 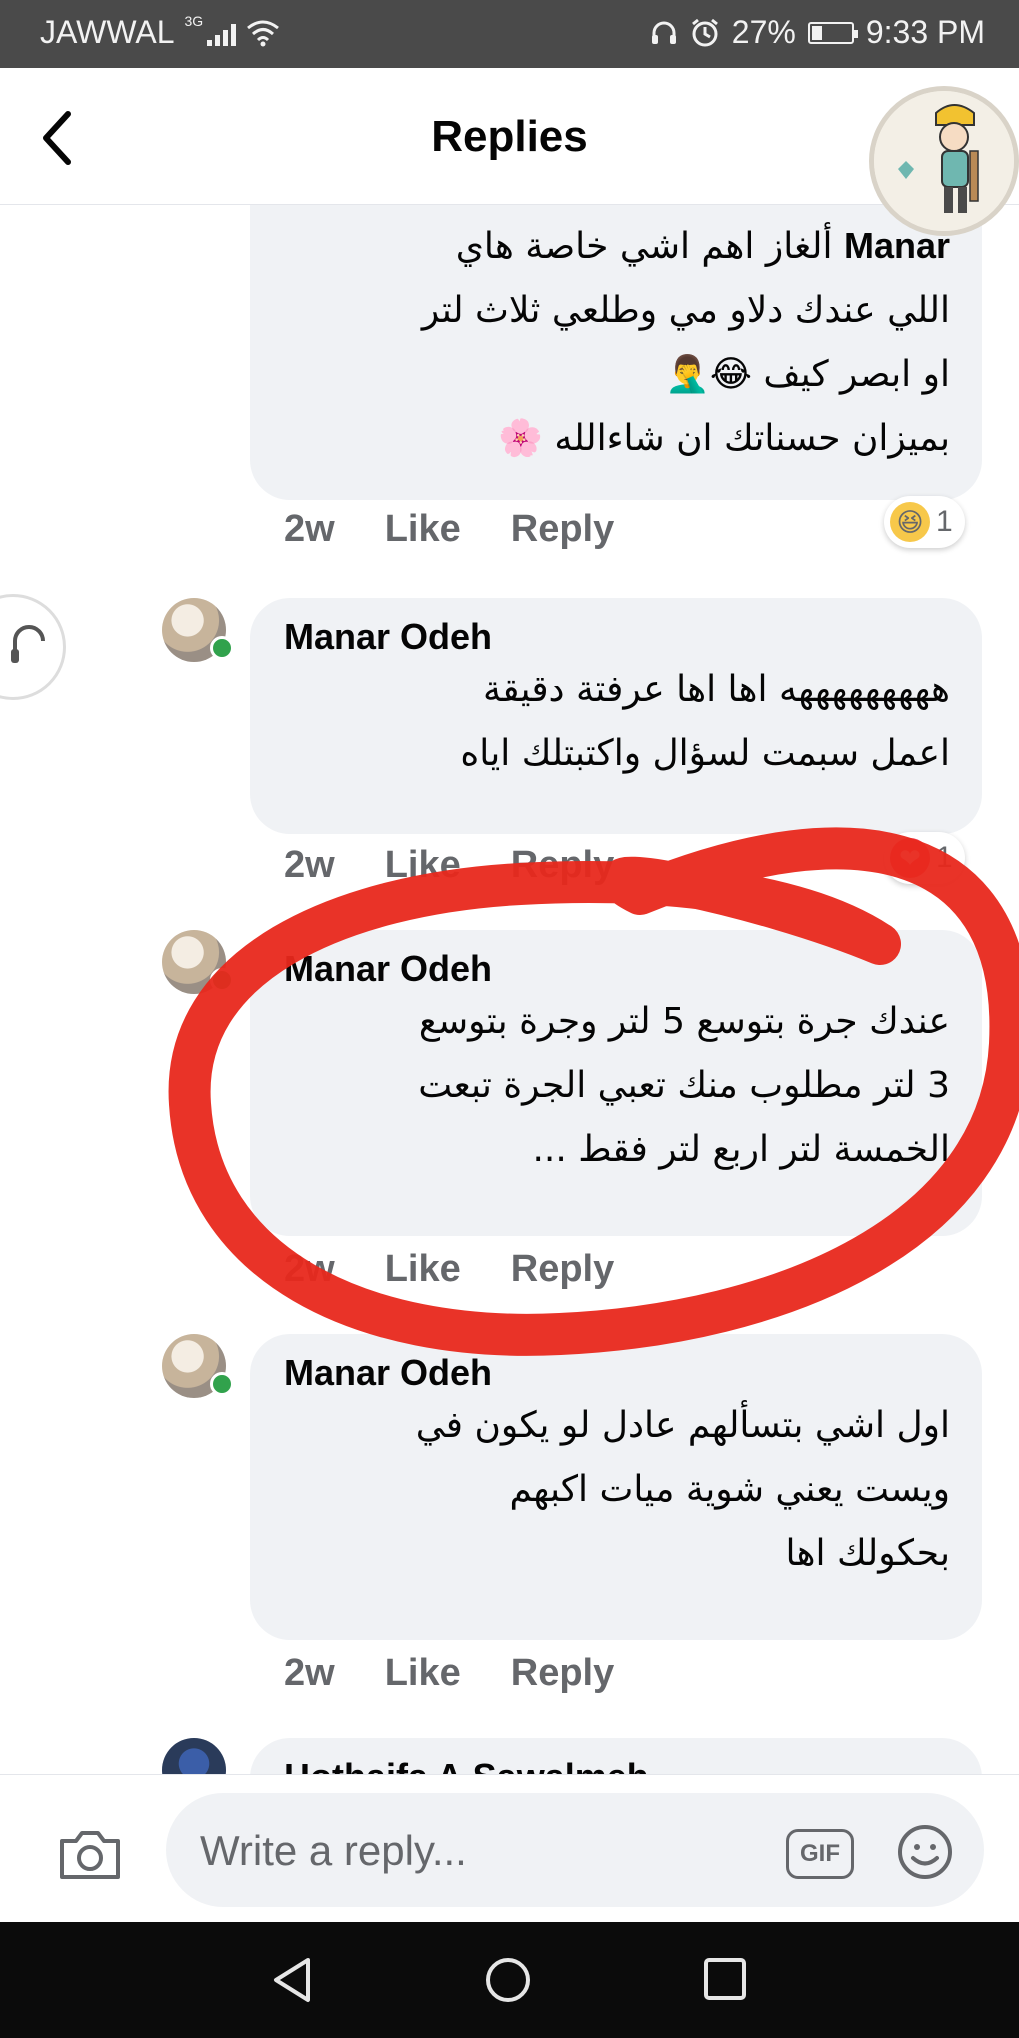 I want to click on comment-line: اعمل سبمت لسؤال واكتبتلك اياه, so click(x=705, y=753).